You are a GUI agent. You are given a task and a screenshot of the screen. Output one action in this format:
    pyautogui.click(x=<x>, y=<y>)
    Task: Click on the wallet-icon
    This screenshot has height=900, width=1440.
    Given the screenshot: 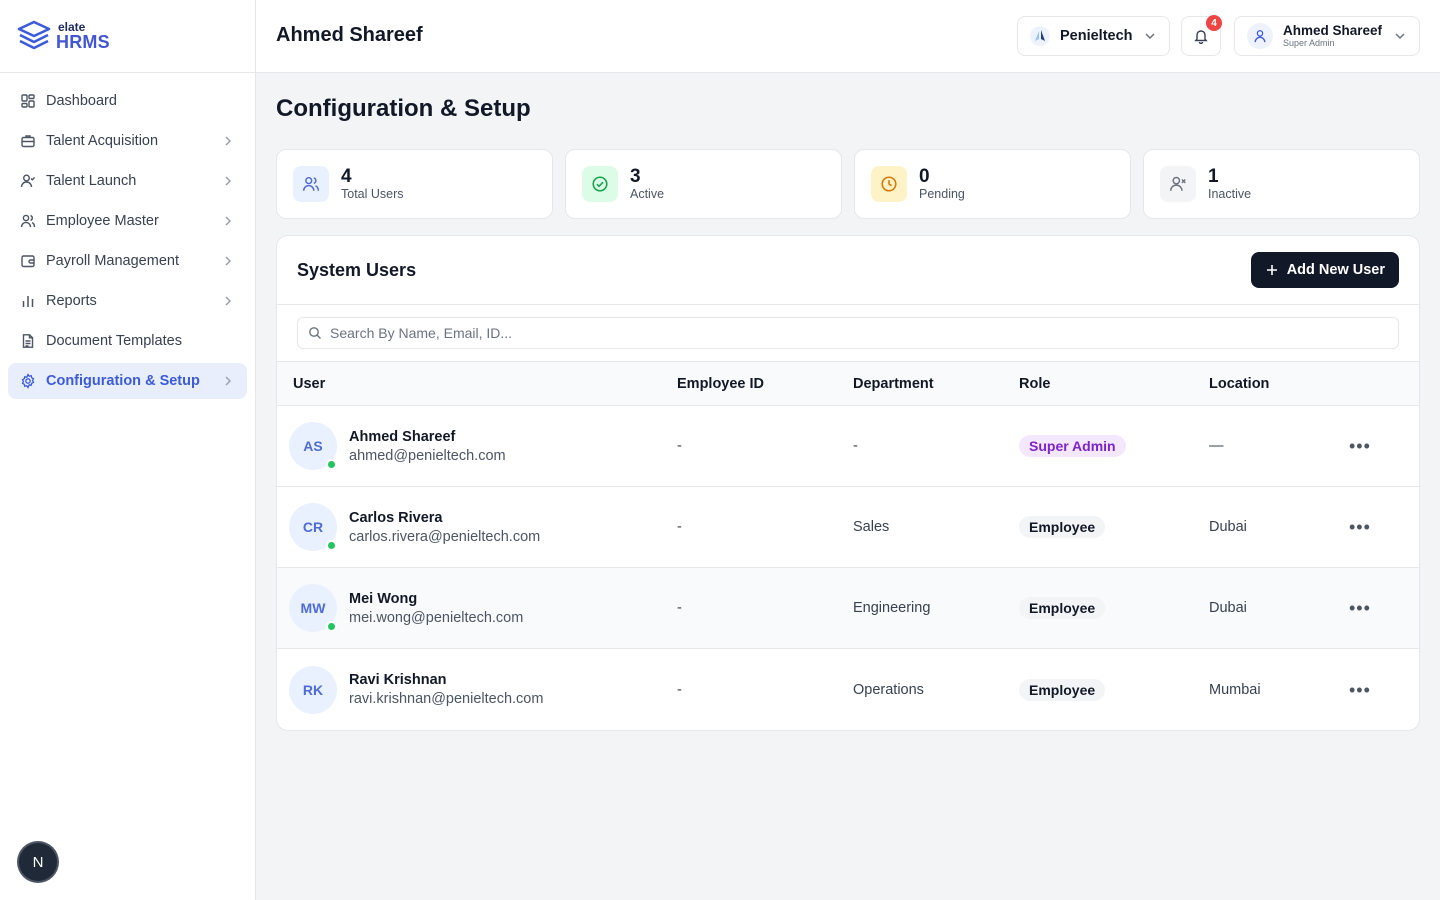 What is the action you would take?
    pyautogui.click(x=28, y=261)
    